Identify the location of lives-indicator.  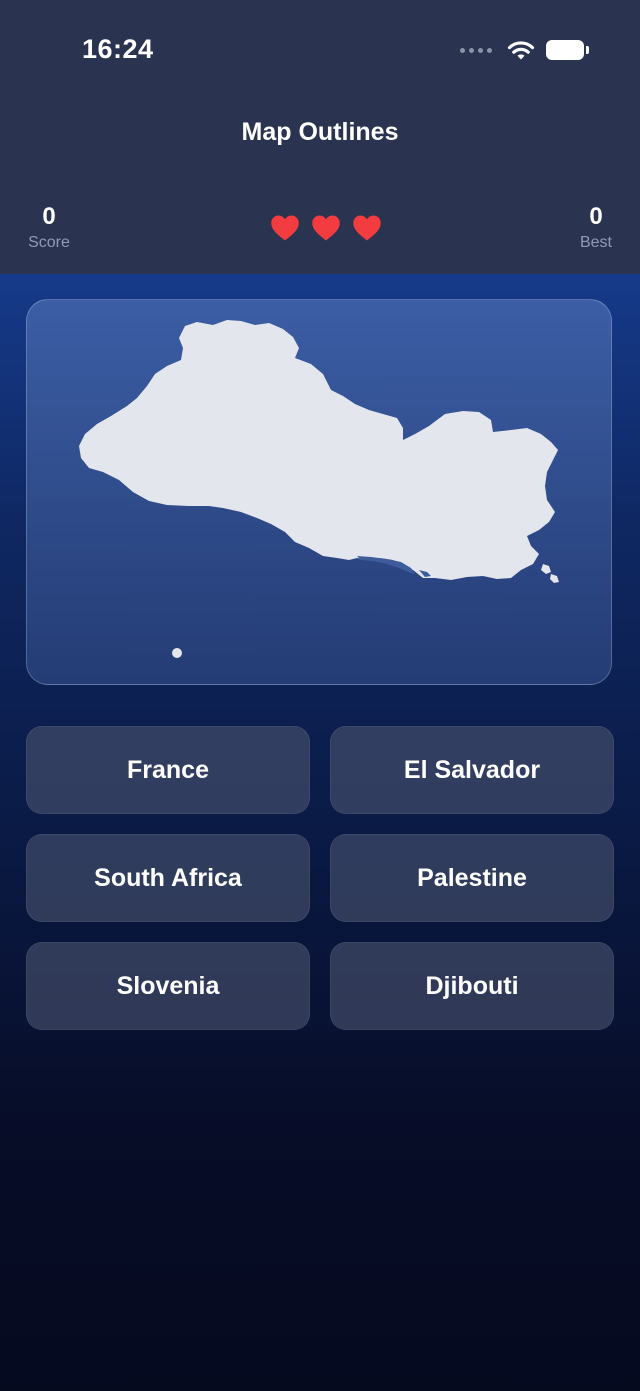
(326, 228).